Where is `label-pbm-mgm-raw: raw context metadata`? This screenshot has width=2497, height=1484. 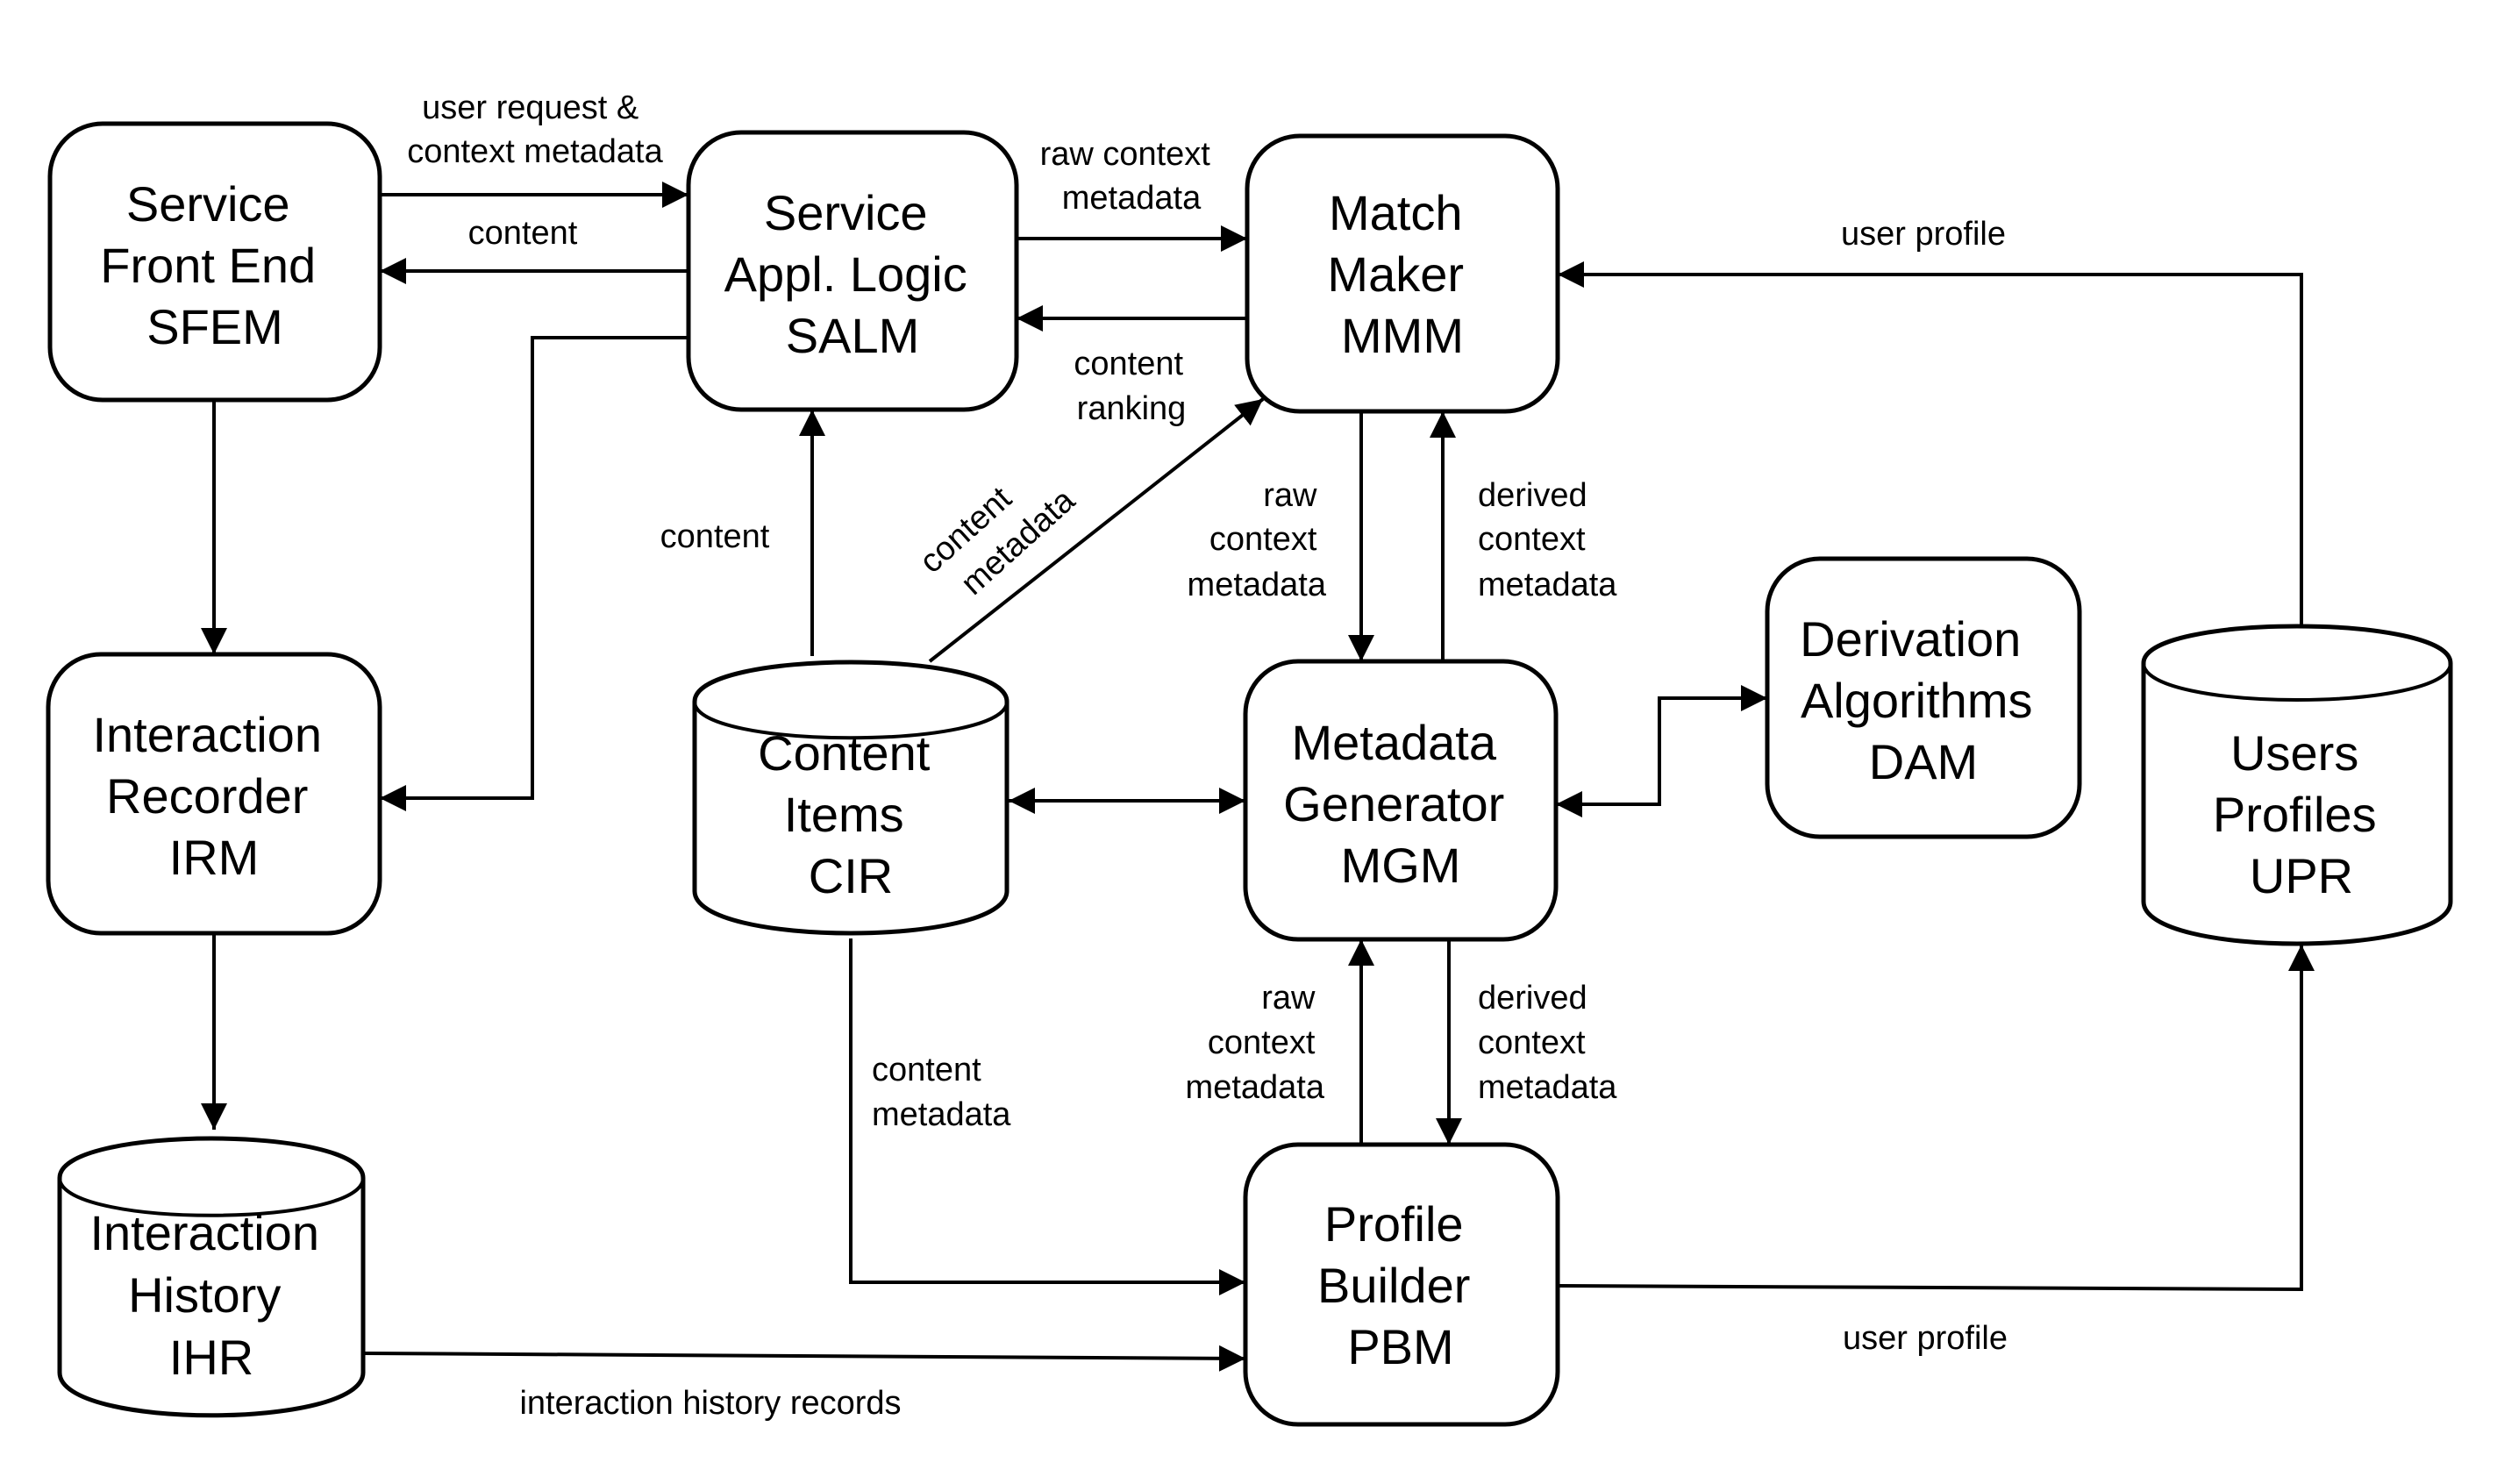 label-pbm-mgm-raw: raw context metadata is located at coordinates (1255, 1043).